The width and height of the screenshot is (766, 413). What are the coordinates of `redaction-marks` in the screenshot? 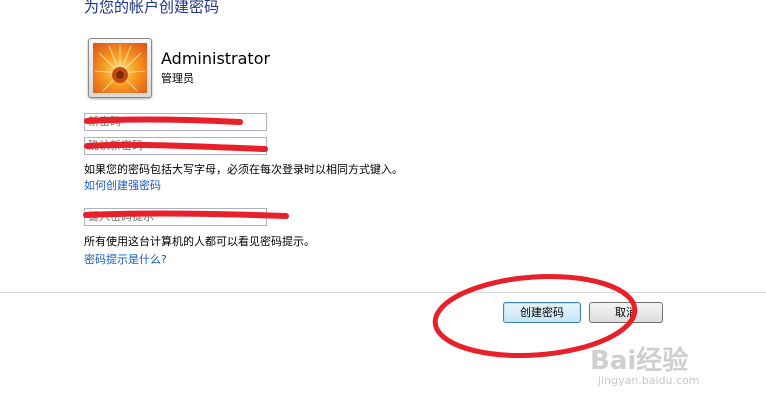 It's located at (186, 167).